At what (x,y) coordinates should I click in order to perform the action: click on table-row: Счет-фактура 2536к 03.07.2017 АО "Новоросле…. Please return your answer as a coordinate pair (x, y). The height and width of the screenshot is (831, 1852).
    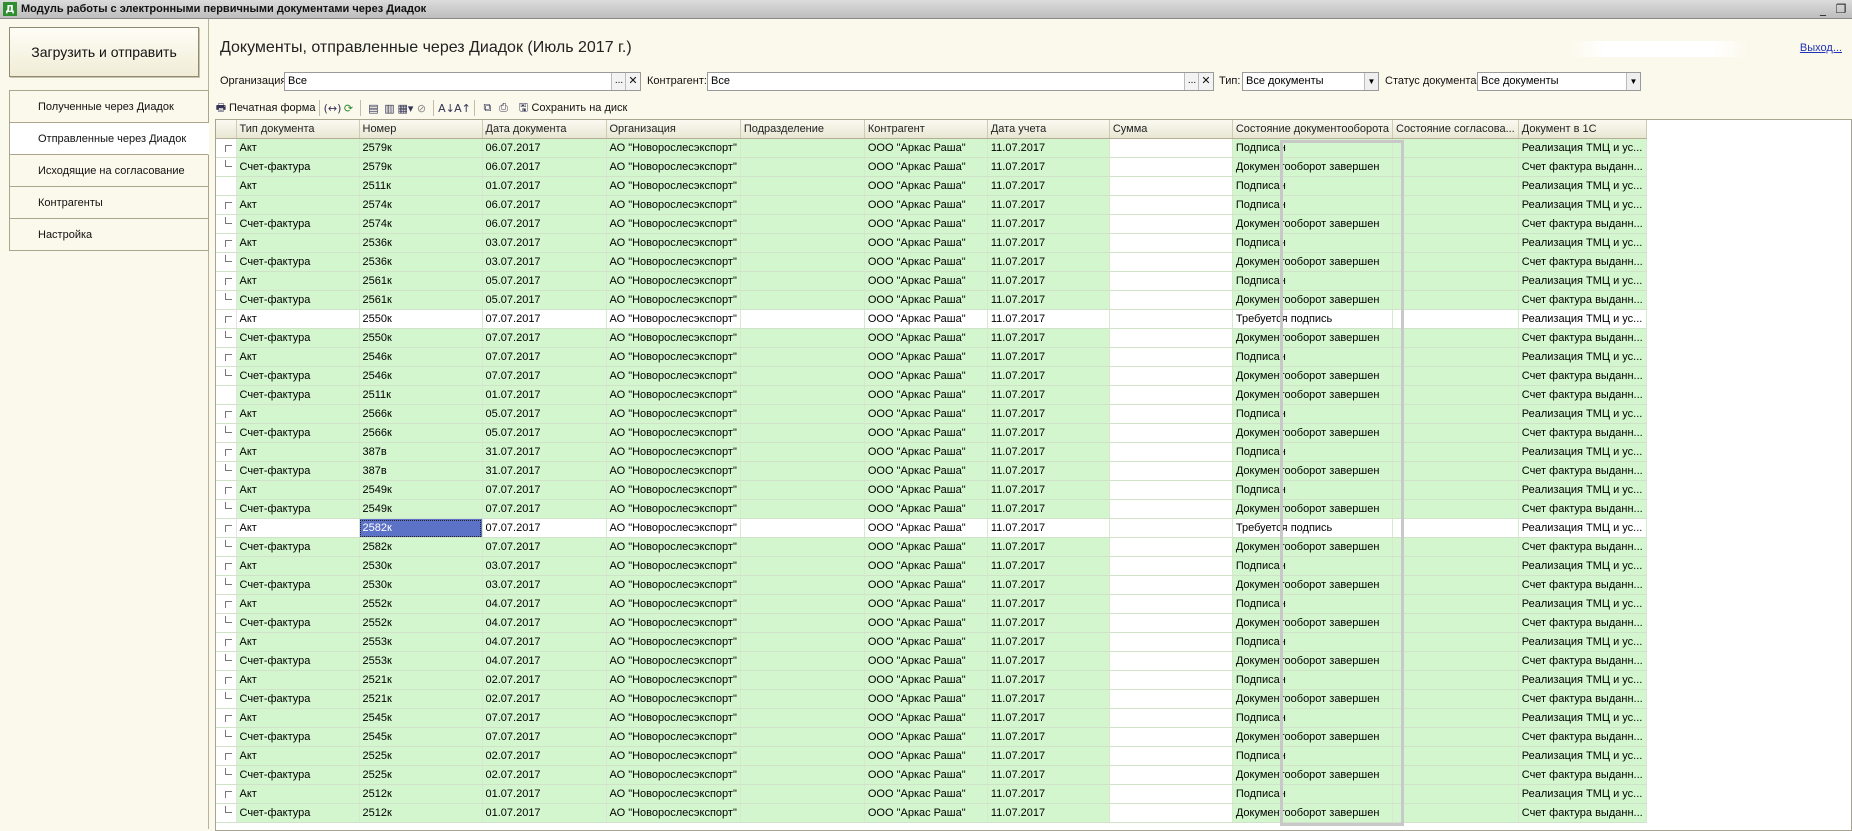
    Looking at the image, I should click on (931, 262).